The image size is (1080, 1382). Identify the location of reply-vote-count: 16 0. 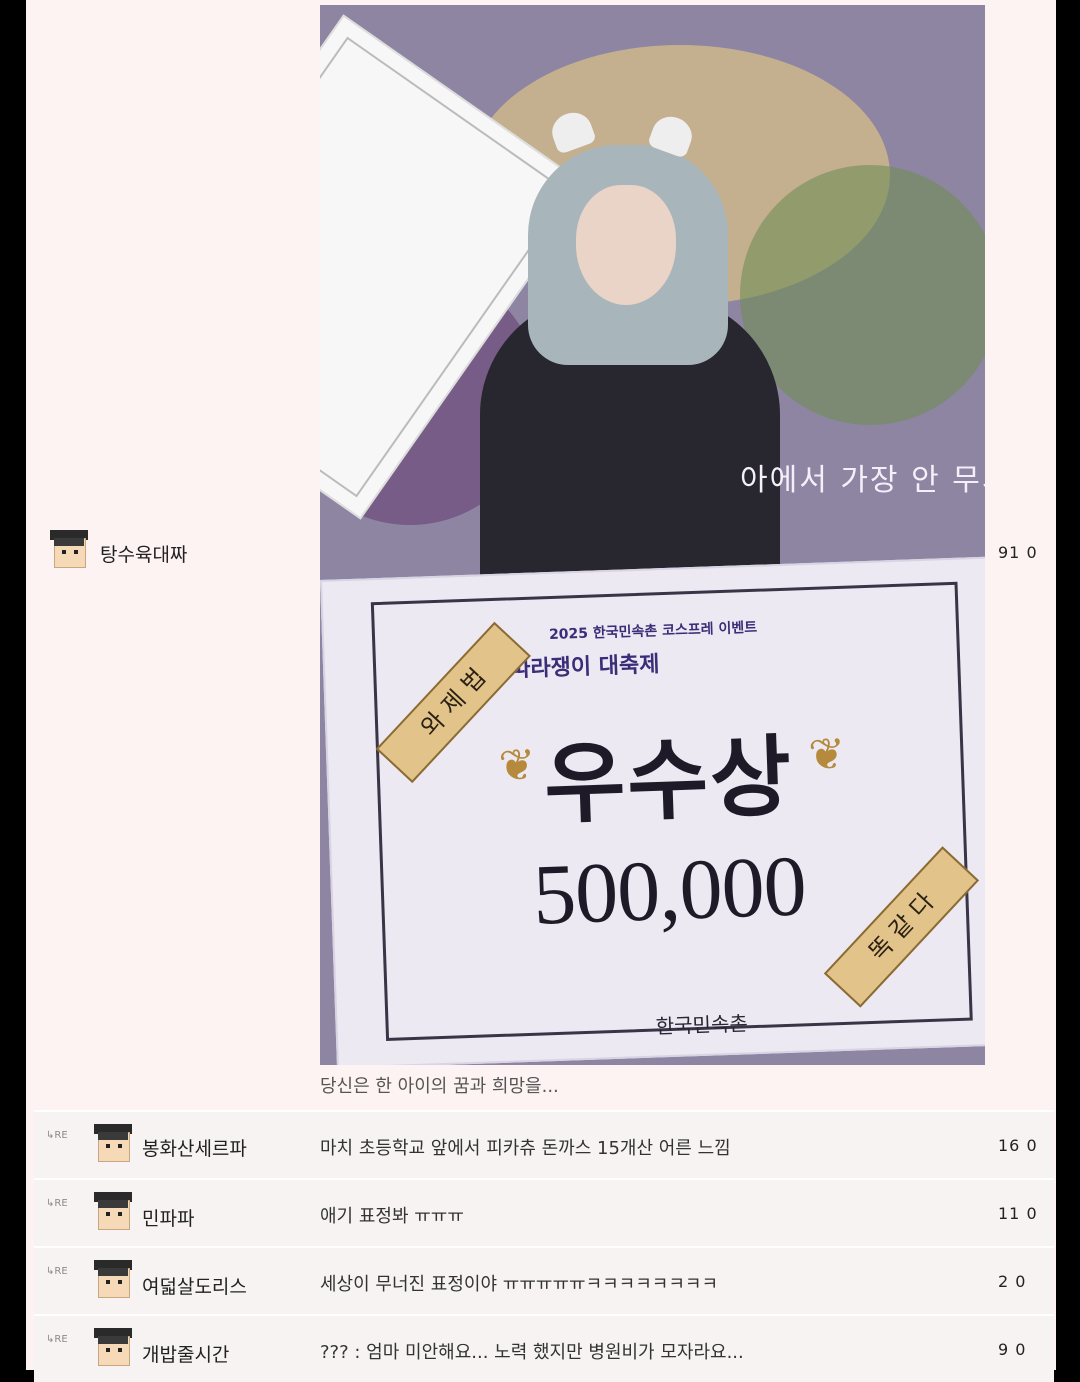
(1018, 1145).